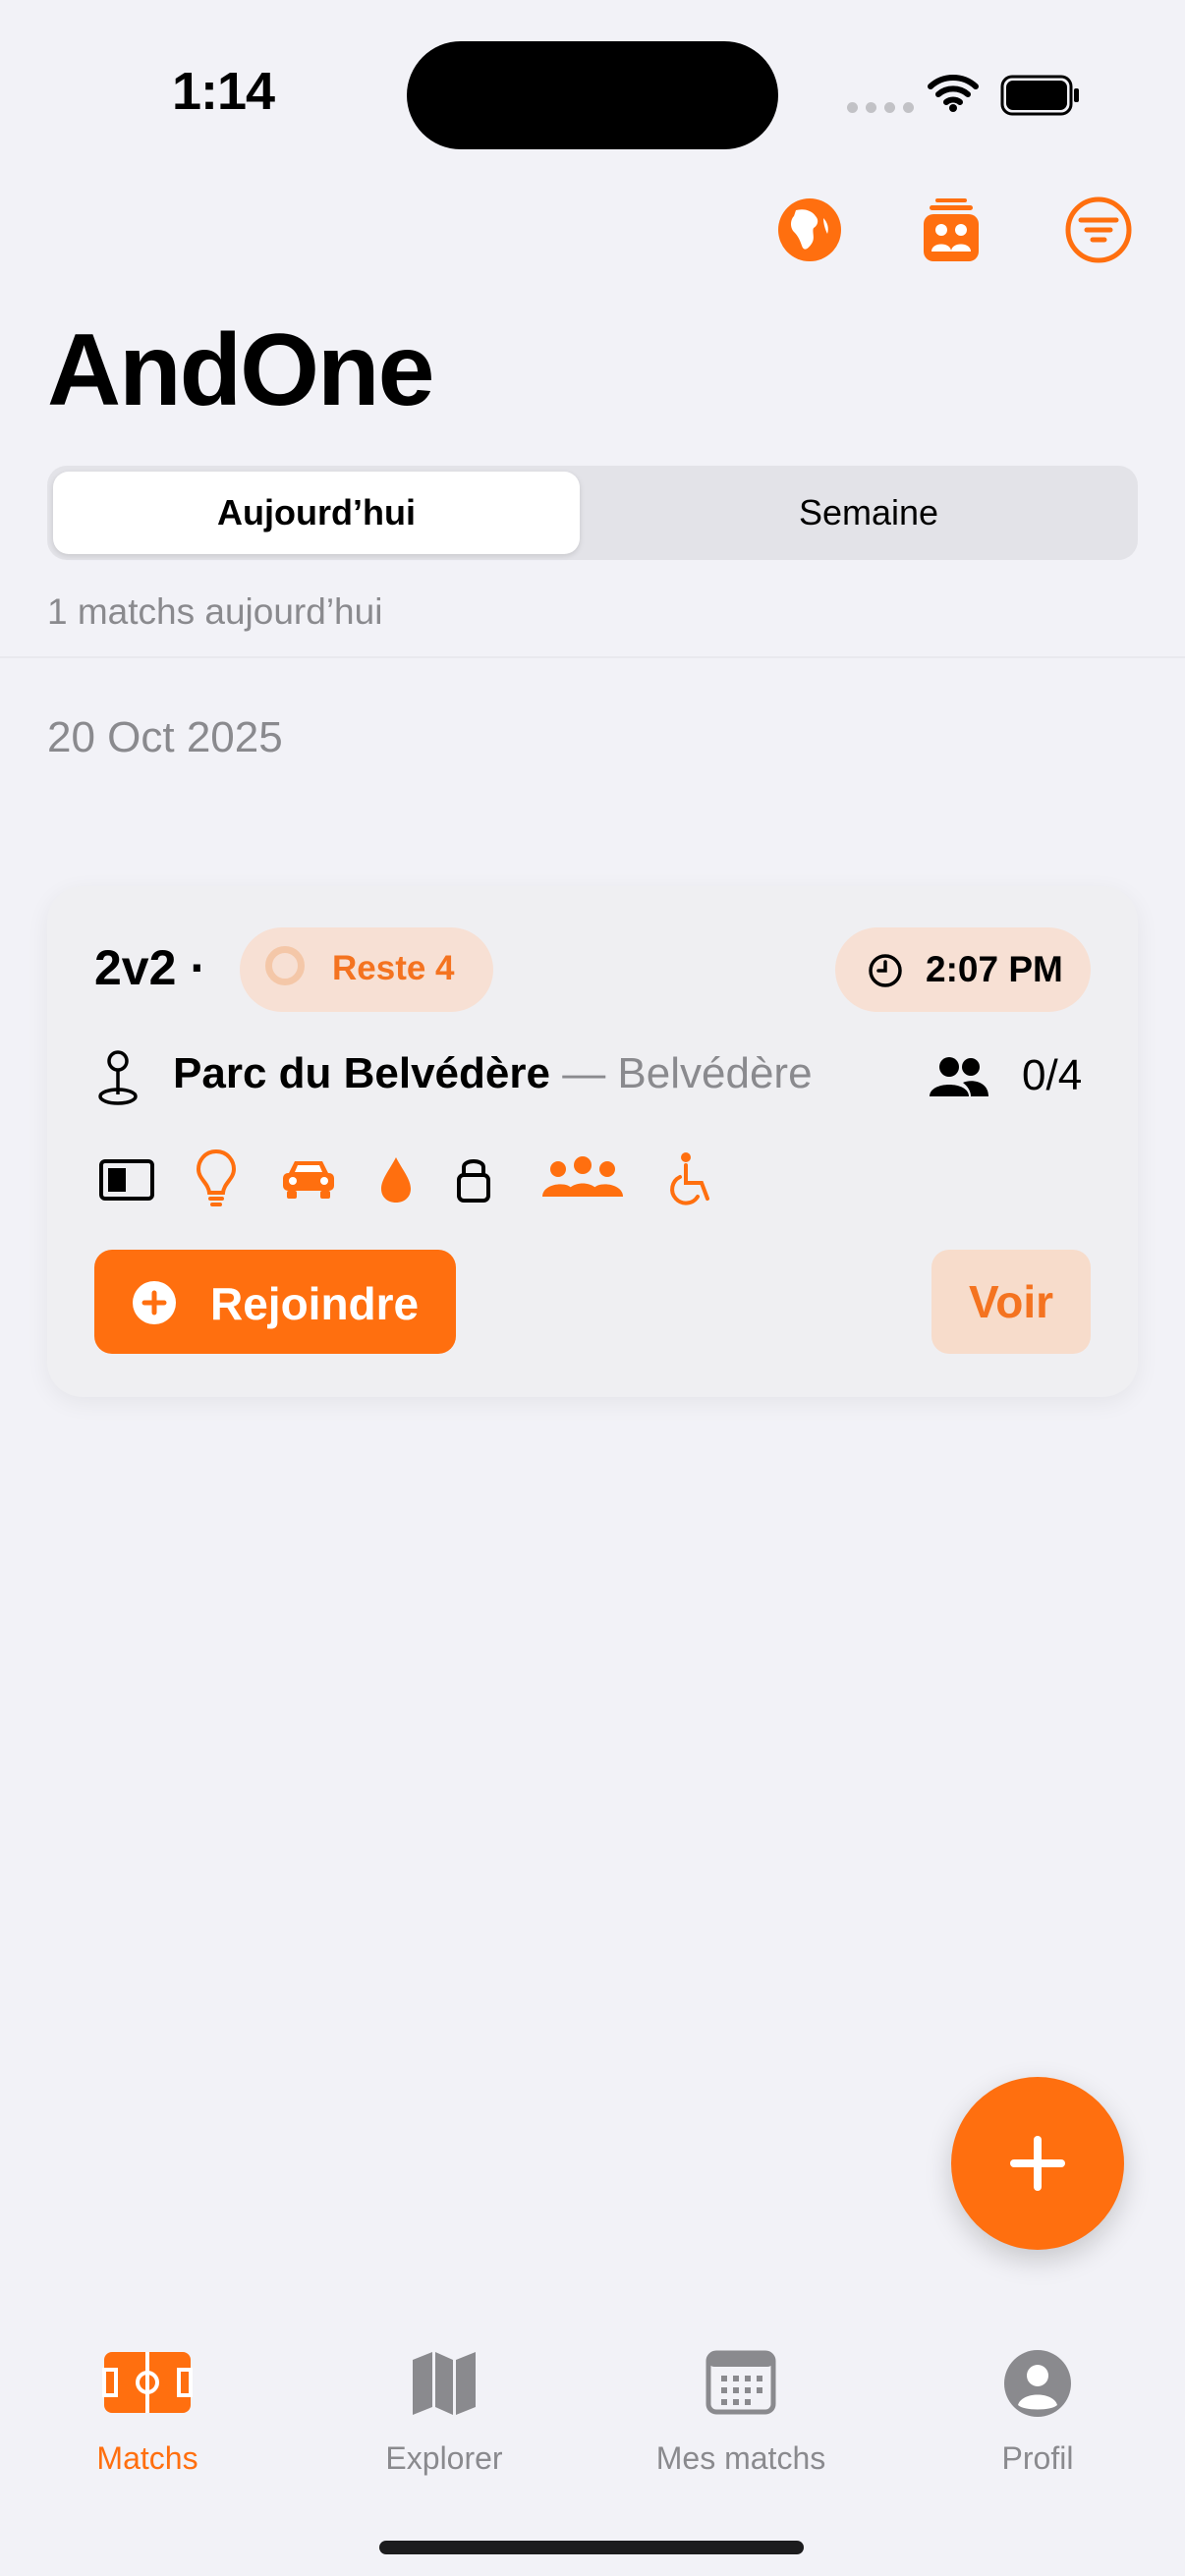 Image resolution: width=1185 pixels, height=2576 pixels. I want to click on globe-africa-icon, so click(810, 230).